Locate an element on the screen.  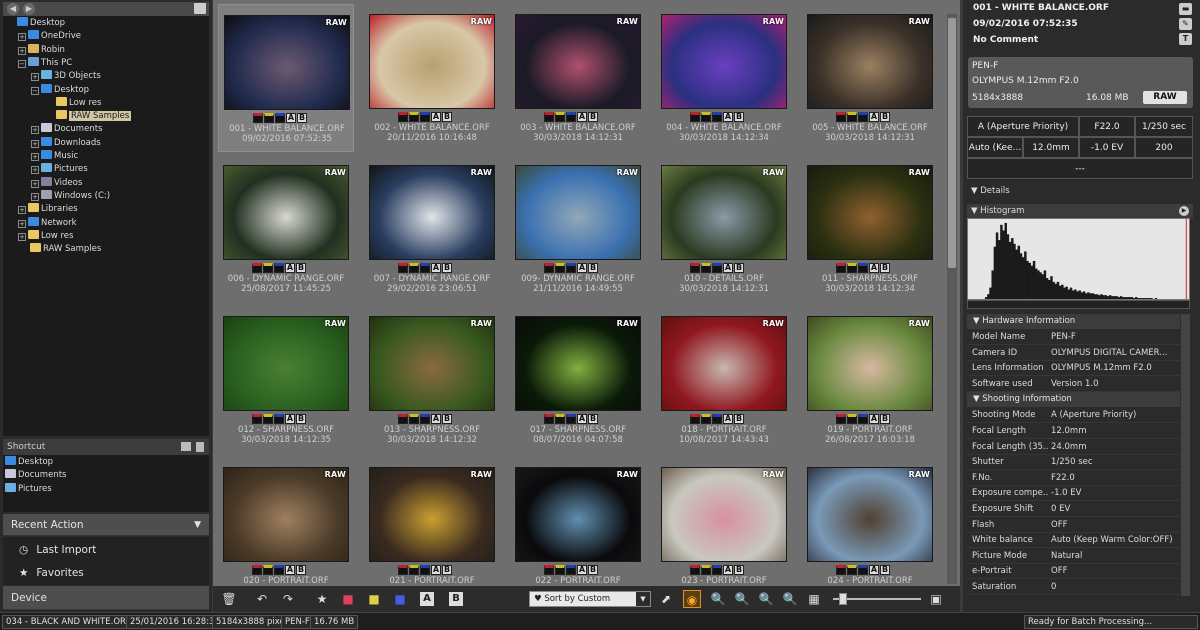
details-toggle: ▼ Details is located at coordinates (1080, 191).